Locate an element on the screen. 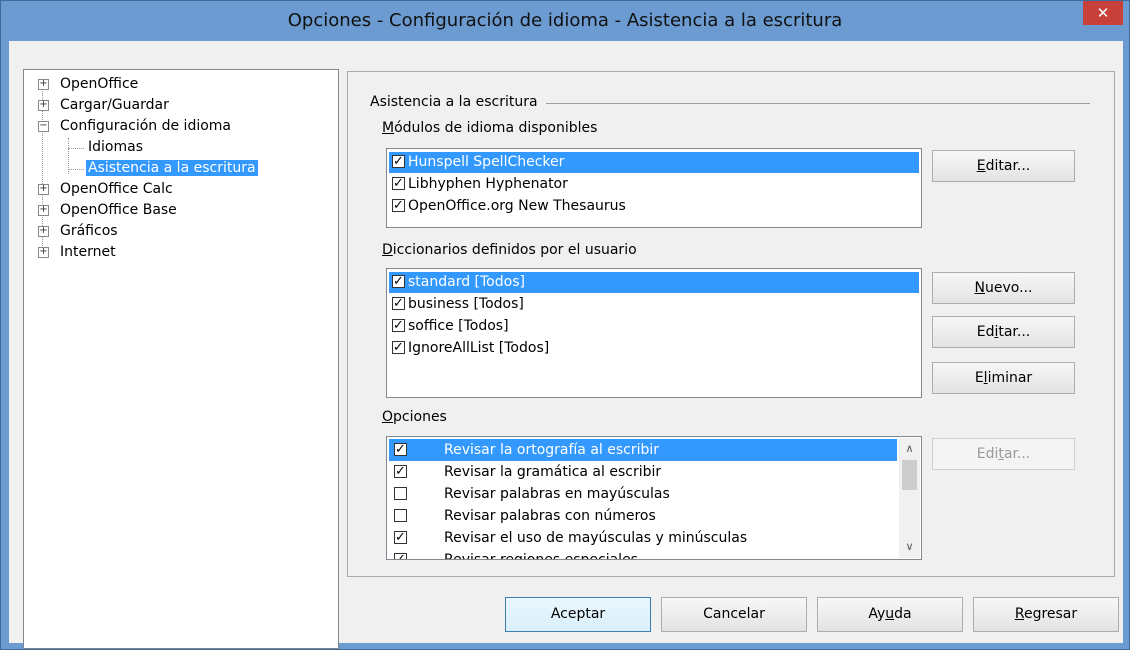 The image size is (1130, 650). option-row: ✓ Revisar regiones especiales is located at coordinates (643, 554).